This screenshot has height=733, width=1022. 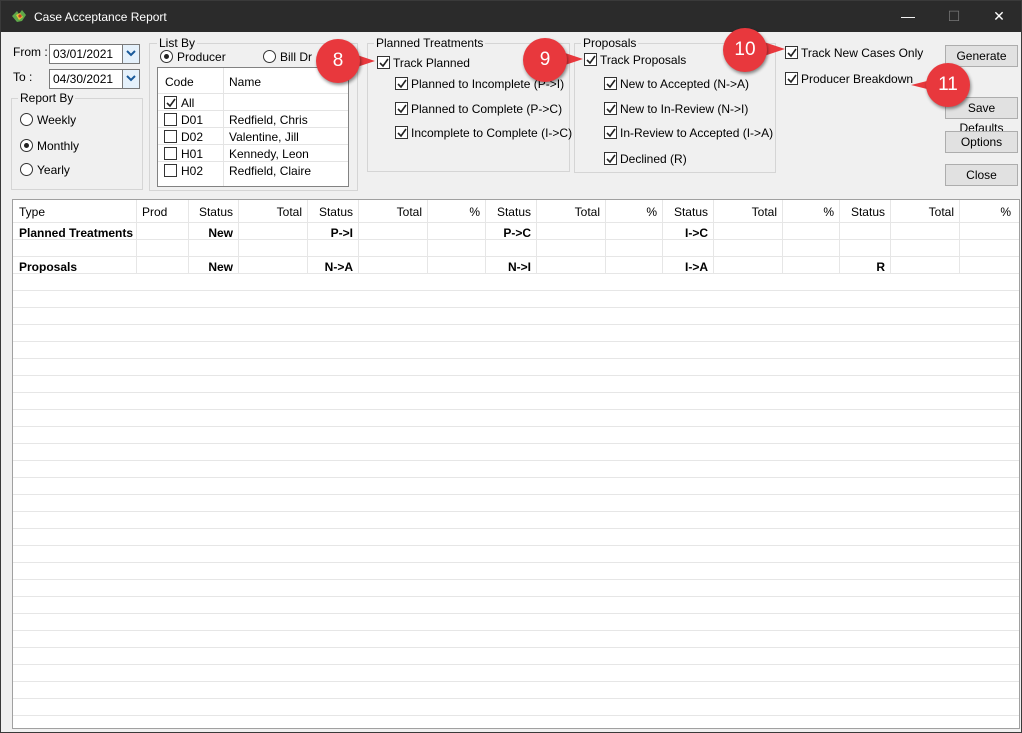 I want to click on planned-to-incomplete-checkbox, so click(x=401, y=83).